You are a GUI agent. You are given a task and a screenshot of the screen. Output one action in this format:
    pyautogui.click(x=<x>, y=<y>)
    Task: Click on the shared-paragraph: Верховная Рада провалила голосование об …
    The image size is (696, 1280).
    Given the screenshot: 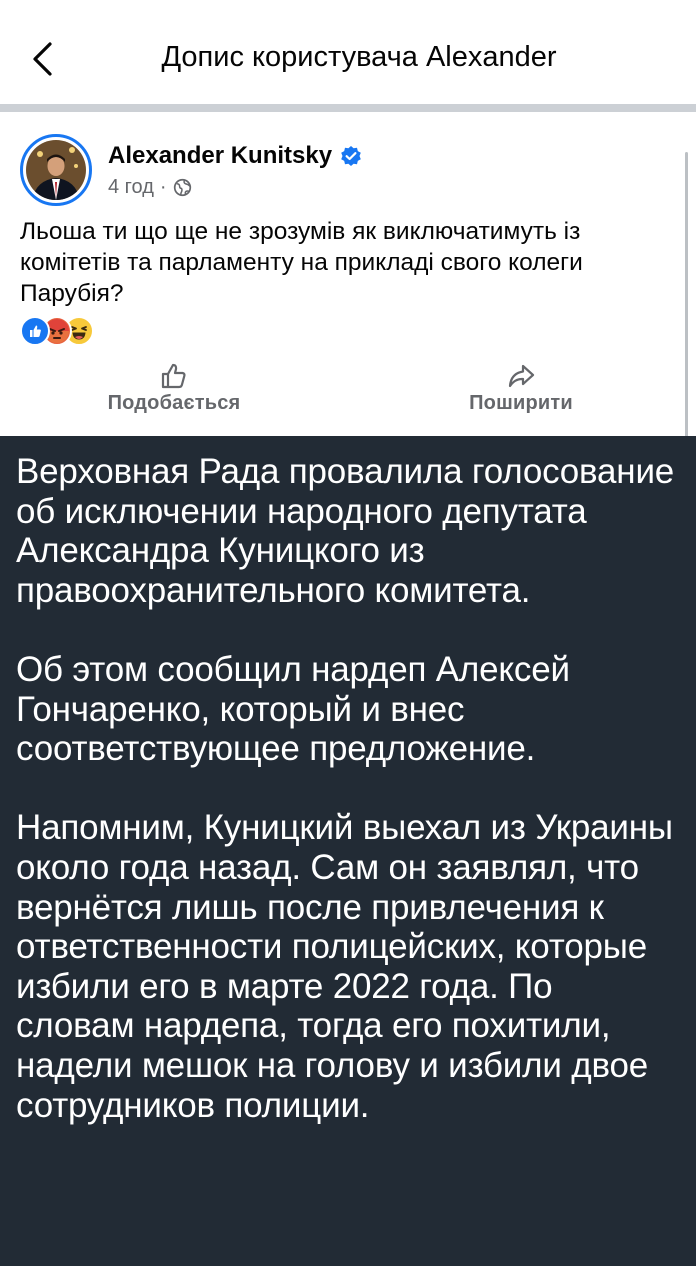 What is the action you would take?
    pyautogui.click(x=345, y=531)
    